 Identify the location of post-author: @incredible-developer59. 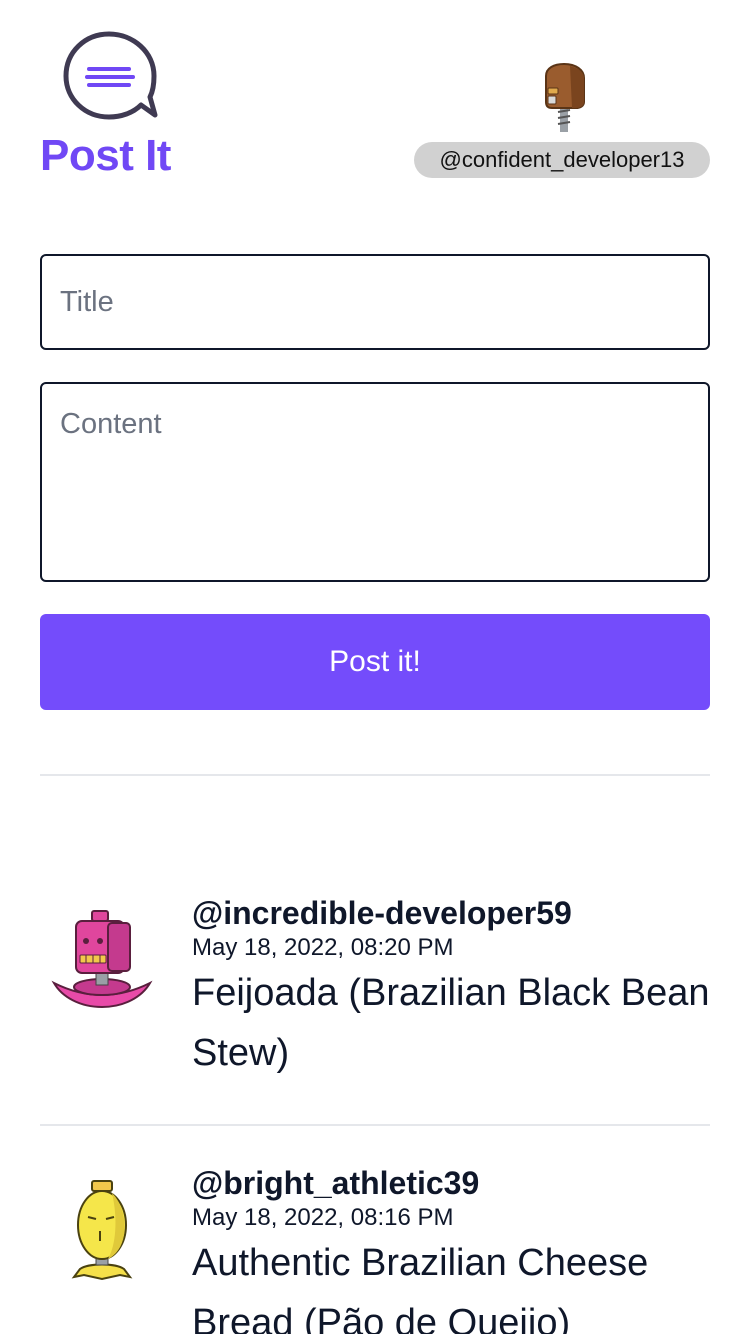
(451, 913).